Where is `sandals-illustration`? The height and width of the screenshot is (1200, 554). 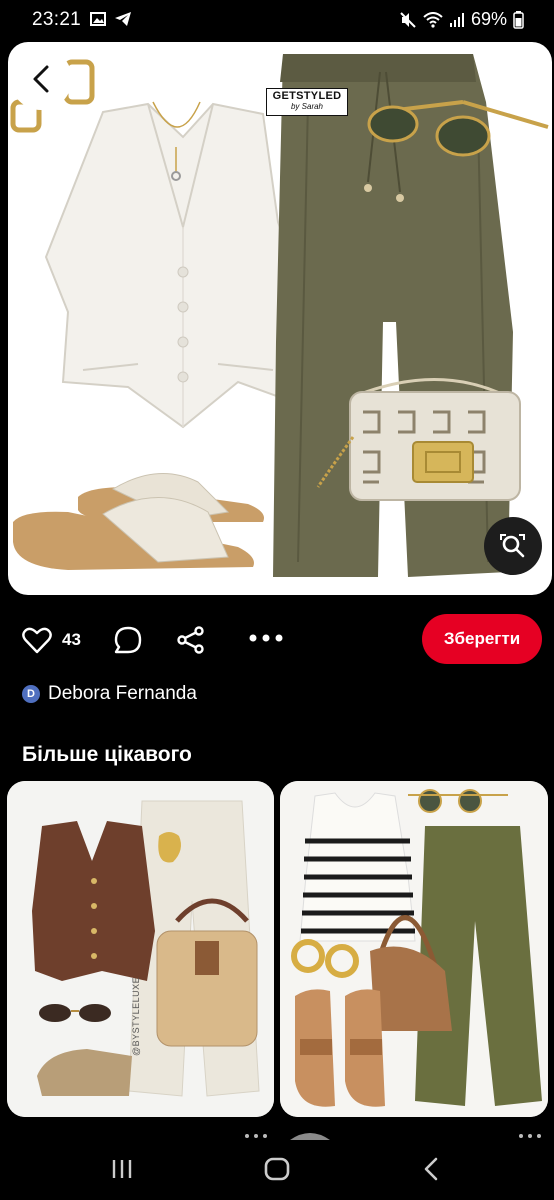
sandals-illustration is located at coordinates (138, 521).